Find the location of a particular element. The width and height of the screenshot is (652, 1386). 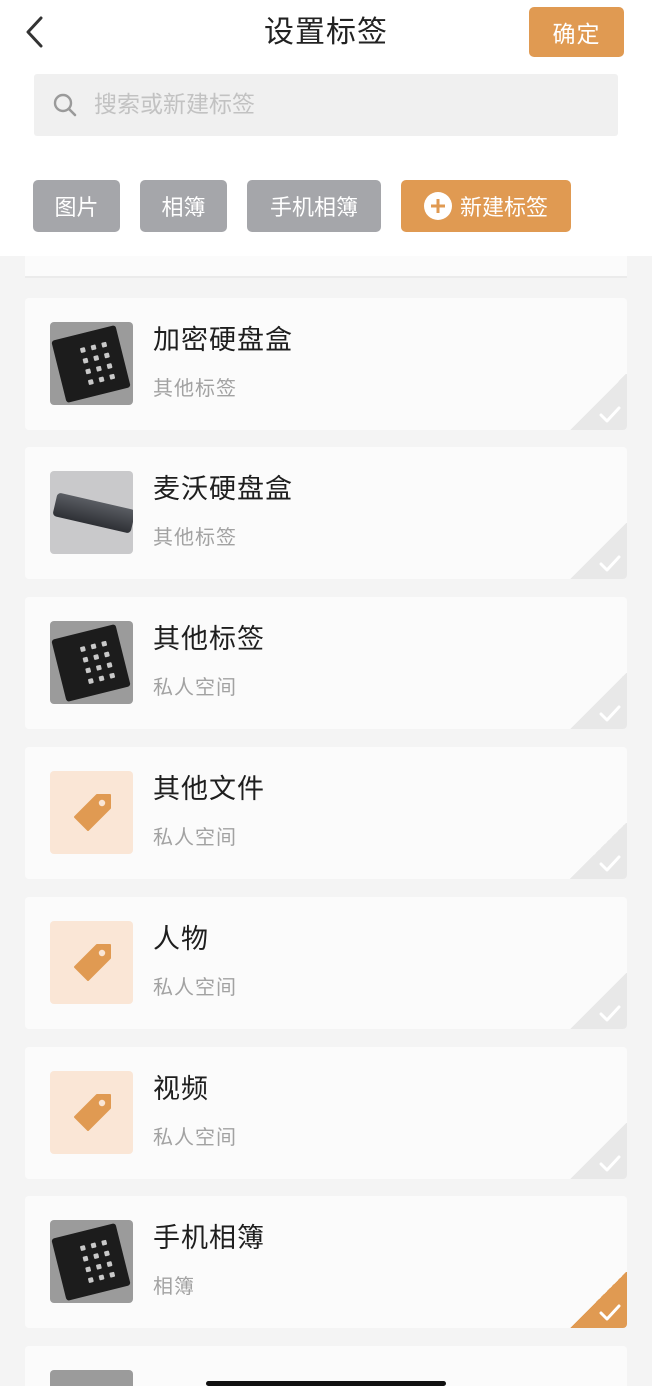

new-tag-button: 新建标签 is located at coordinates (486, 206).